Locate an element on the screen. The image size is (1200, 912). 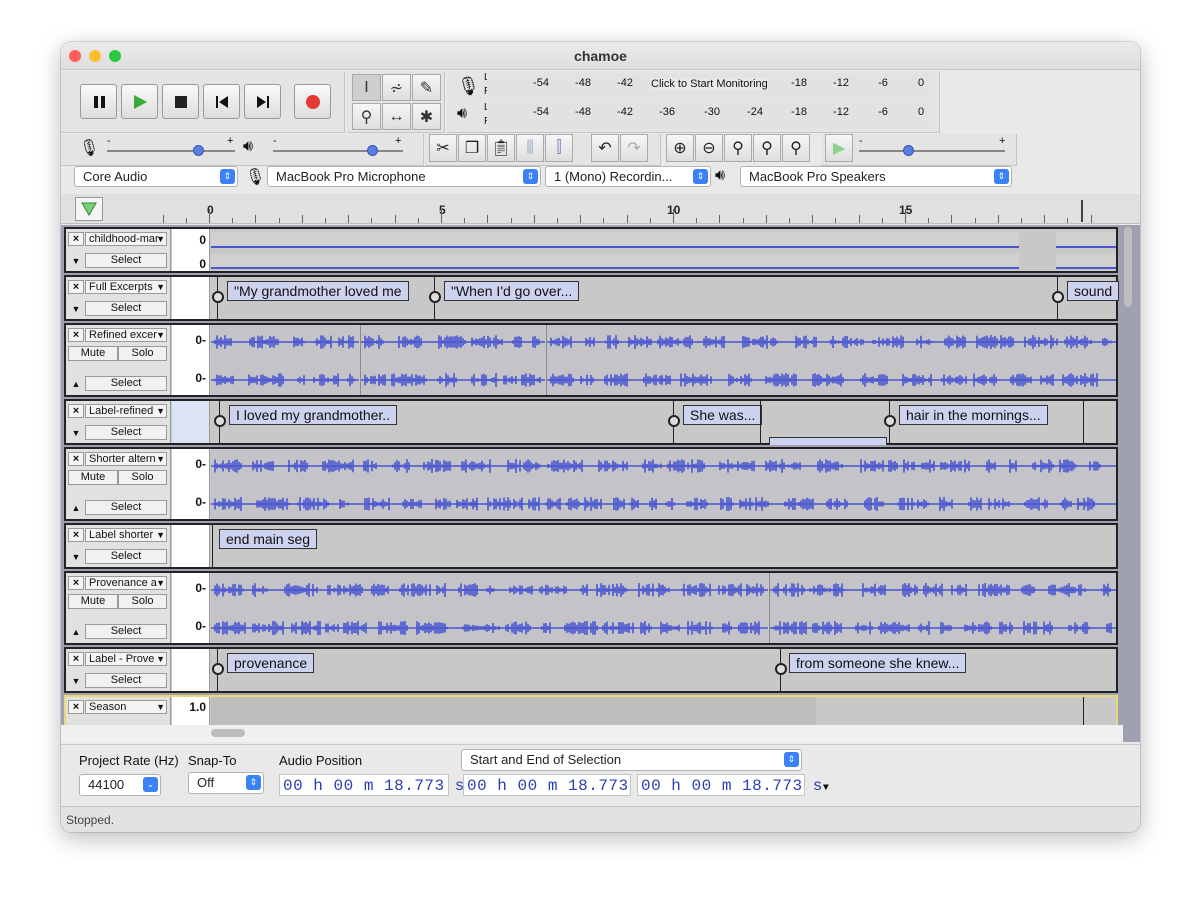
label-text: "My grandmother loved me is located at coordinates (318, 291).